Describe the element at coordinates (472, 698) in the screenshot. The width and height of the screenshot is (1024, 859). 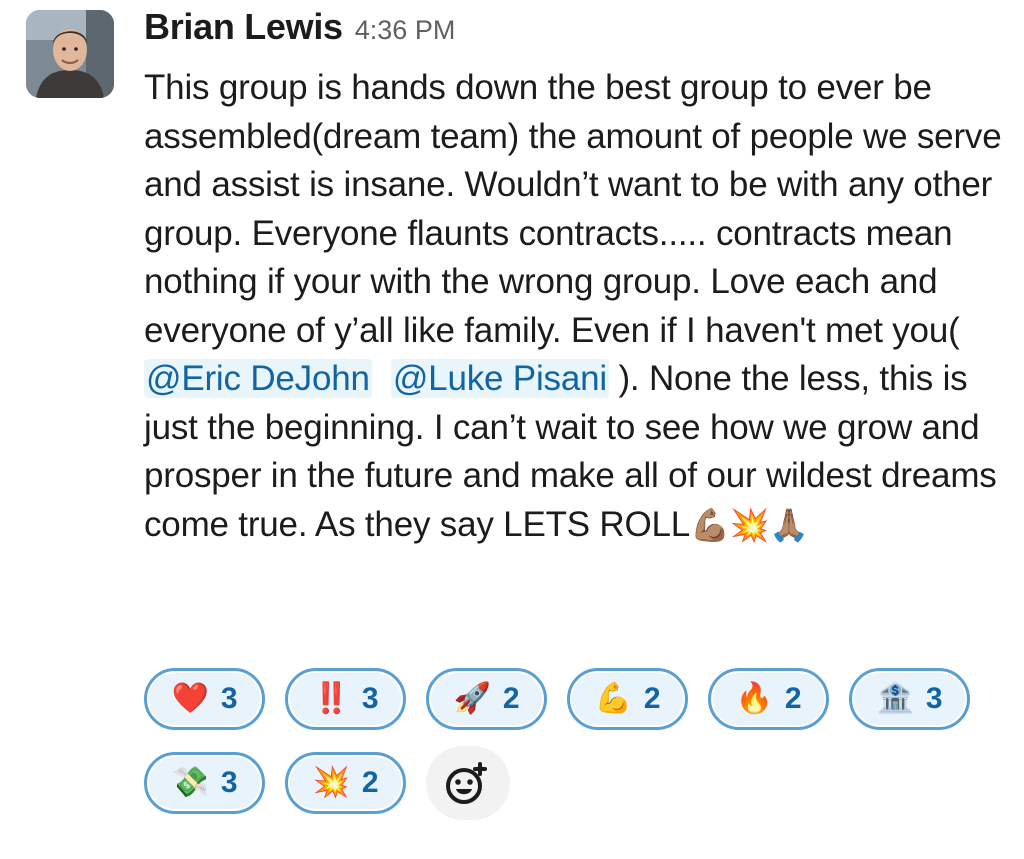
I see `rocket-icon: 🚀` at that location.